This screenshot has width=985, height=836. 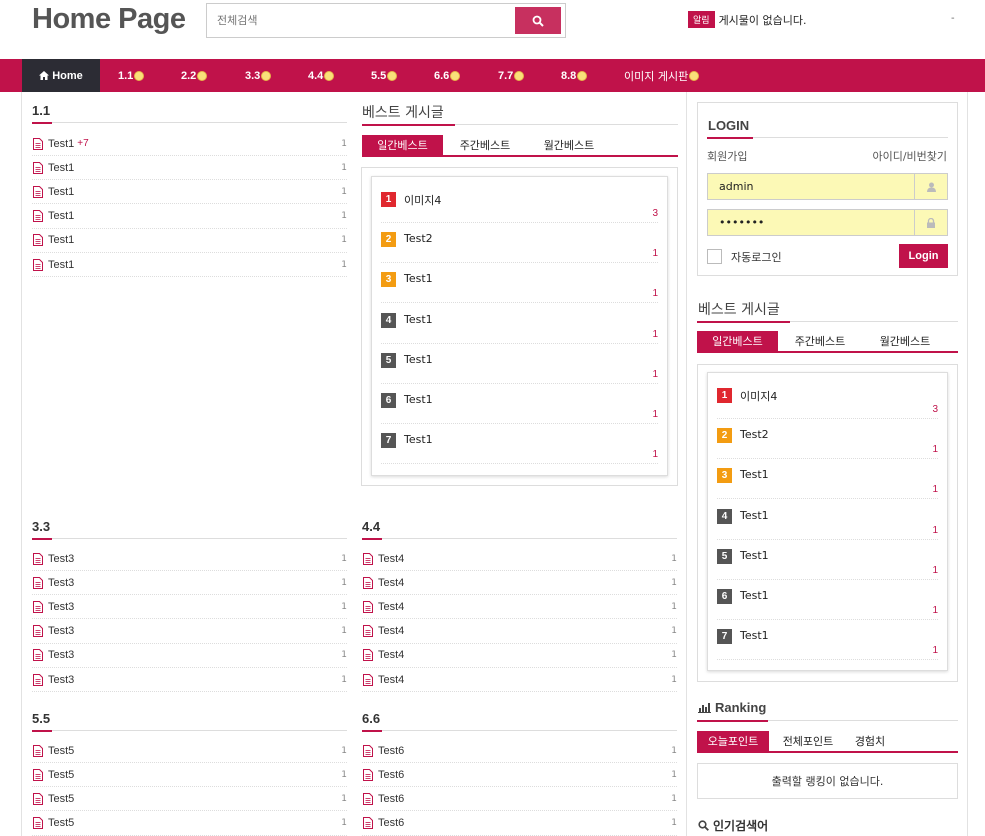 What do you see at coordinates (662, 75) in the screenshot?
I see `nav-item-image-board: 이미지 게시판` at bounding box center [662, 75].